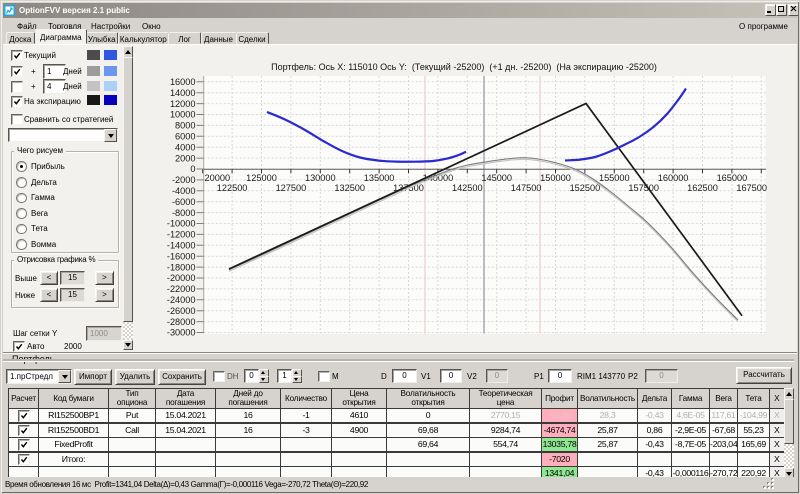 The height and width of the screenshot is (494, 800). I want to click on svg-text: 12000, so click(183, 104).